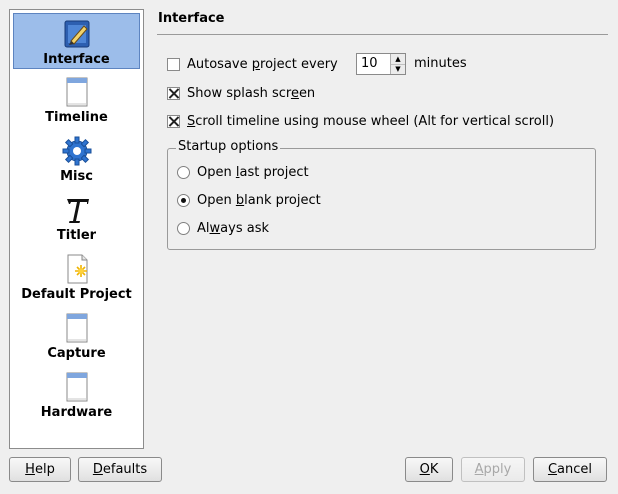 Image resolution: width=618 pixels, height=494 pixels. I want to click on open-blank-project-option: Open blank project, so click(249, 200).